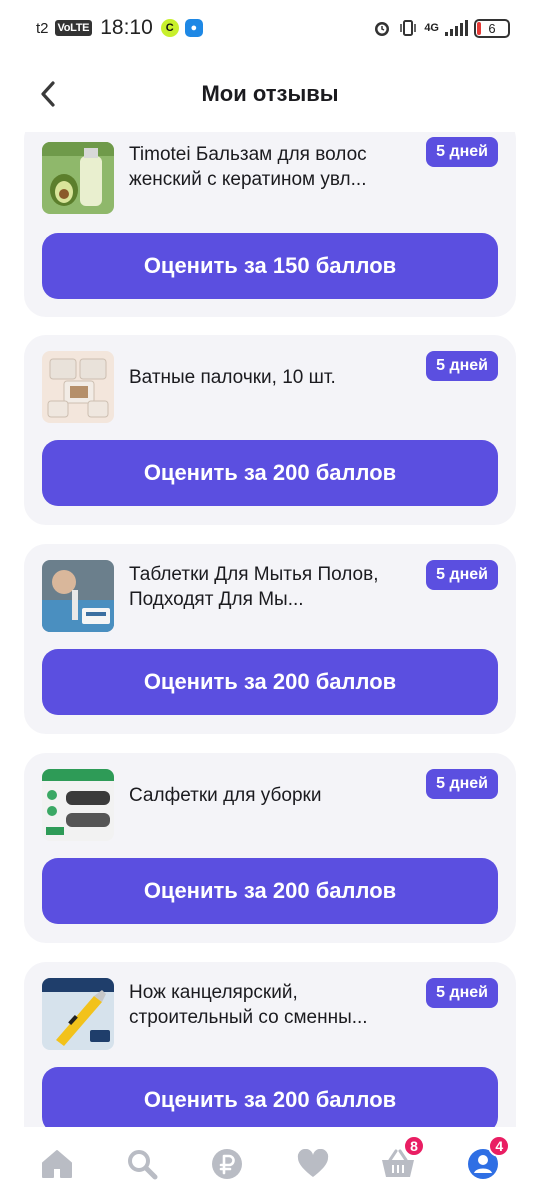  Describe the element at coordinates (169, 28) in the screenshot. I see `app-notification-icon: C` at that location.